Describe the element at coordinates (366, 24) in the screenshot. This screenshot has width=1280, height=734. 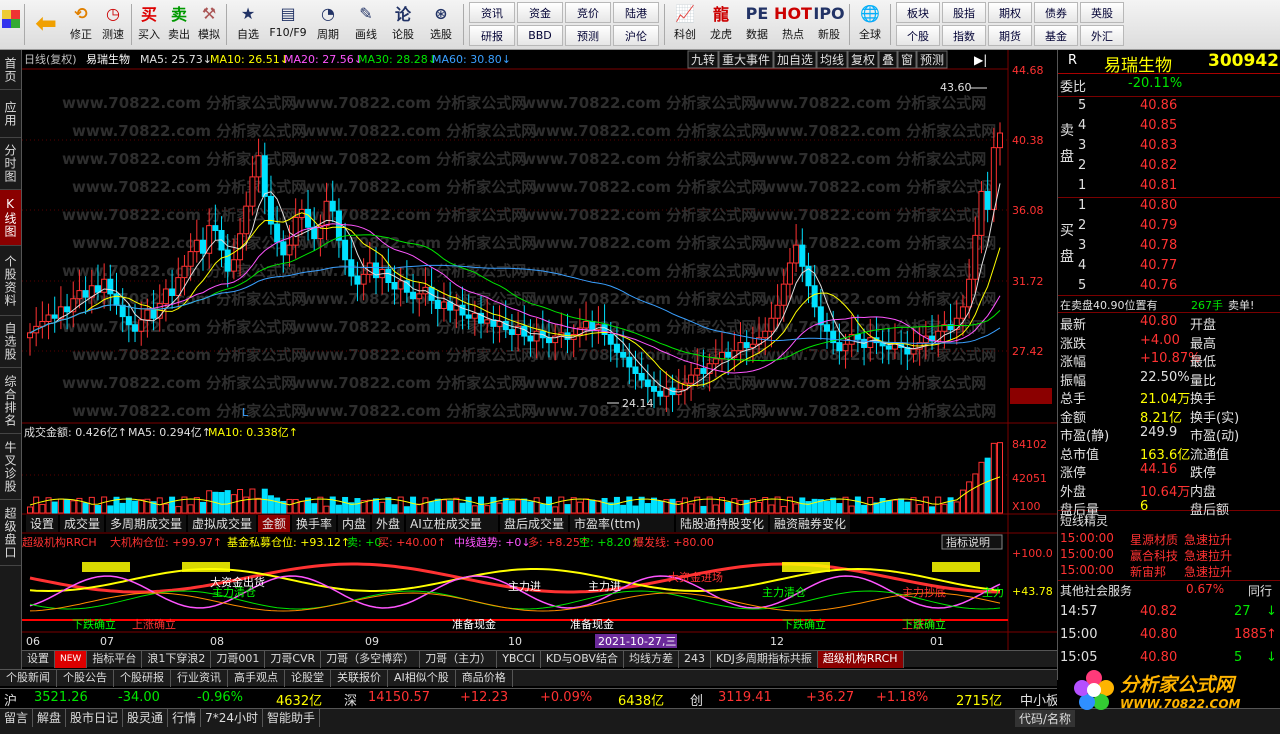
I see `drawline-button: ✎ 画线` at that location.